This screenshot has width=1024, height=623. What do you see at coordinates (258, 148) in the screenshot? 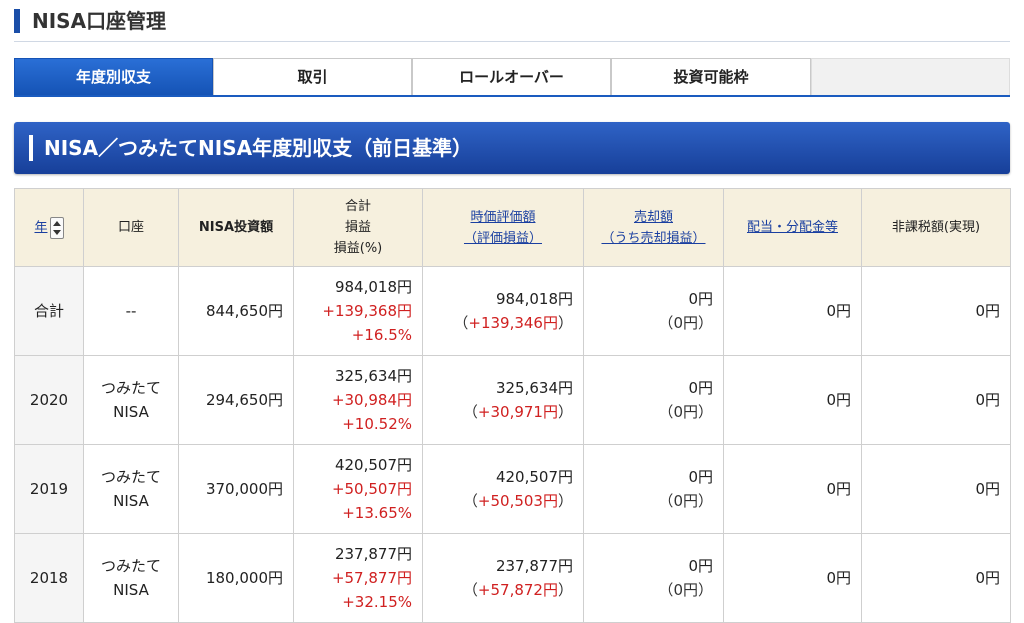
I see `section-title: NISA／つみたてNISA年度別収支（前日基準）` at bounding box center [258, 148].